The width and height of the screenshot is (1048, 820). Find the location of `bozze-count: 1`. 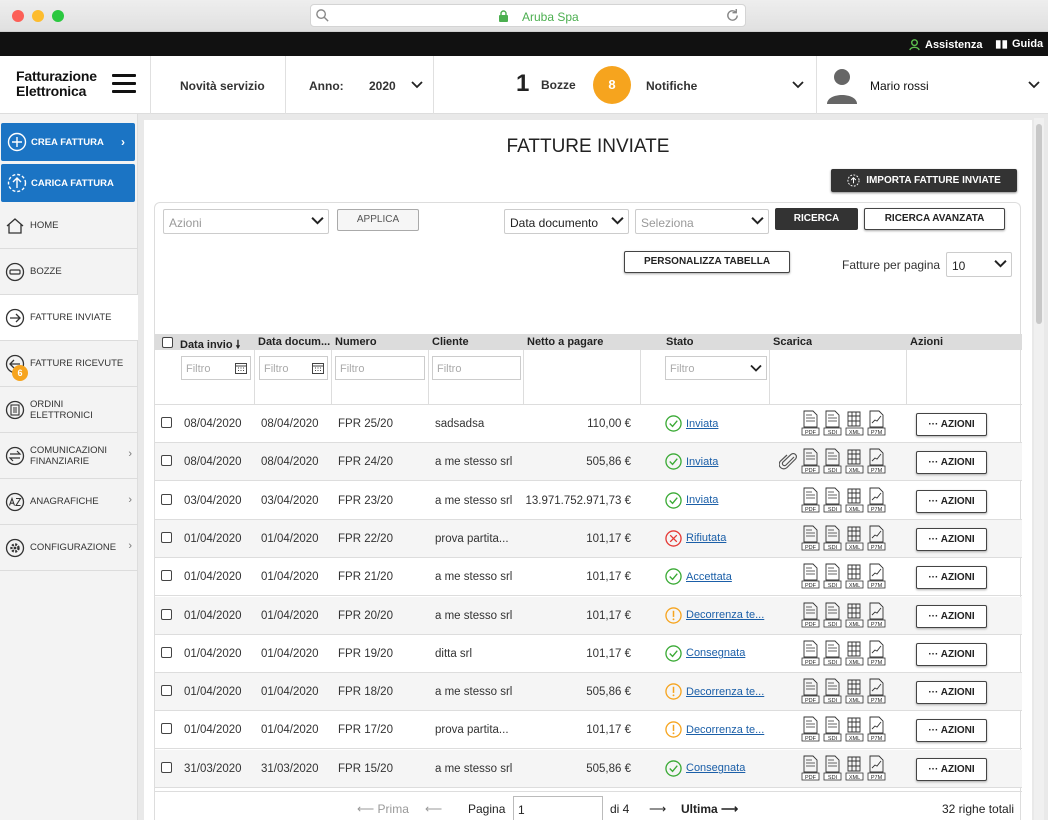

bozze-count: 1 is located at coordinates (522, 84).